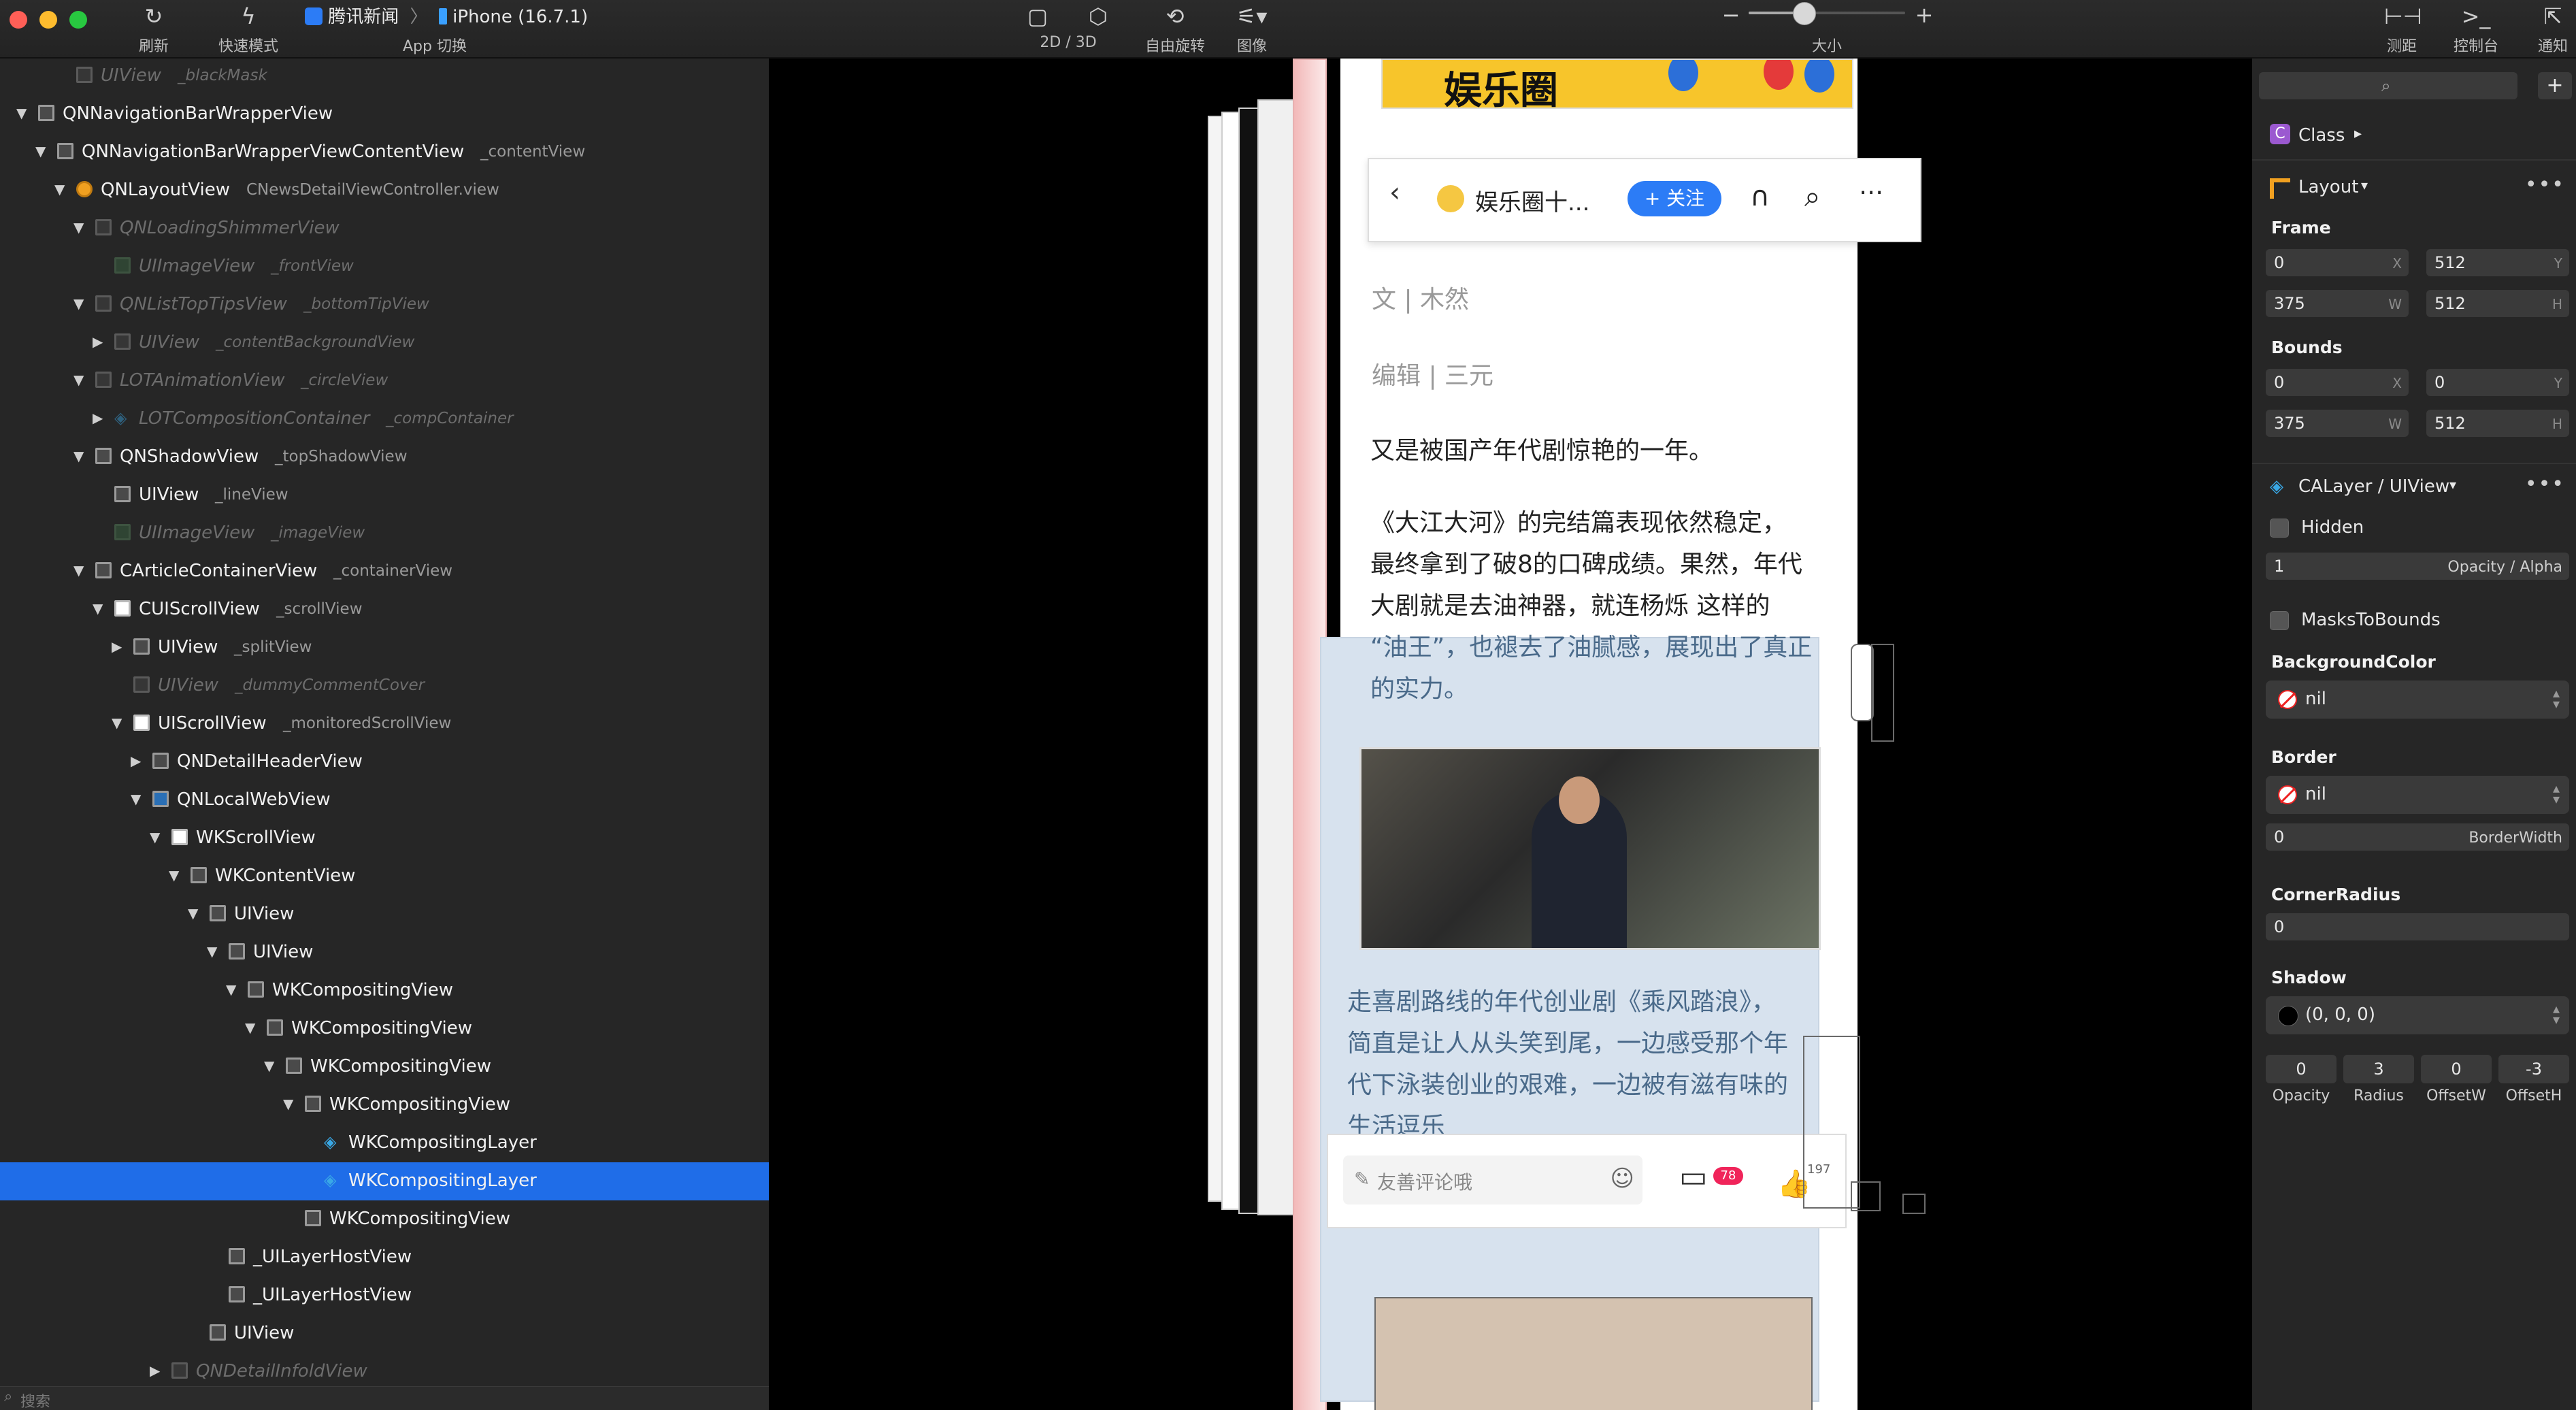 Image resolution: width=2576 pixels, height=1410 pixels. Describe the element at coordinates (384, 533) in the screenshot. I see `hierarchy-row: UIImageView _imageView` at that location.